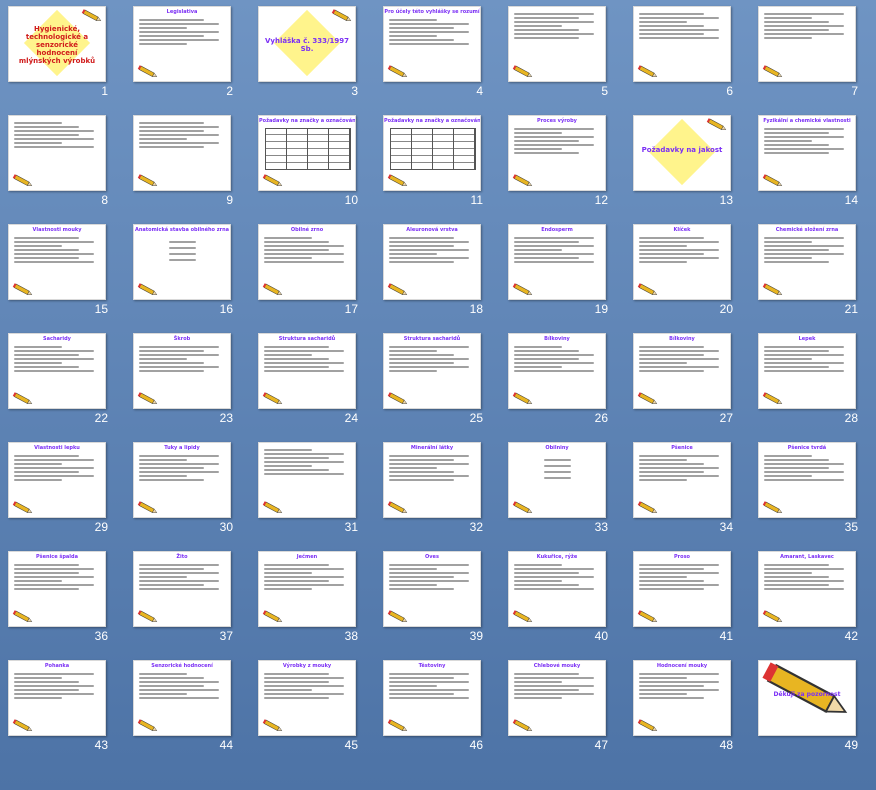 Image resolution: width=876 pixels, height=790 pixels. Describe the element at coordinates (567, 167) in the screenshot. I see `slide-thumbnail: Proces výroby 12` at that location.